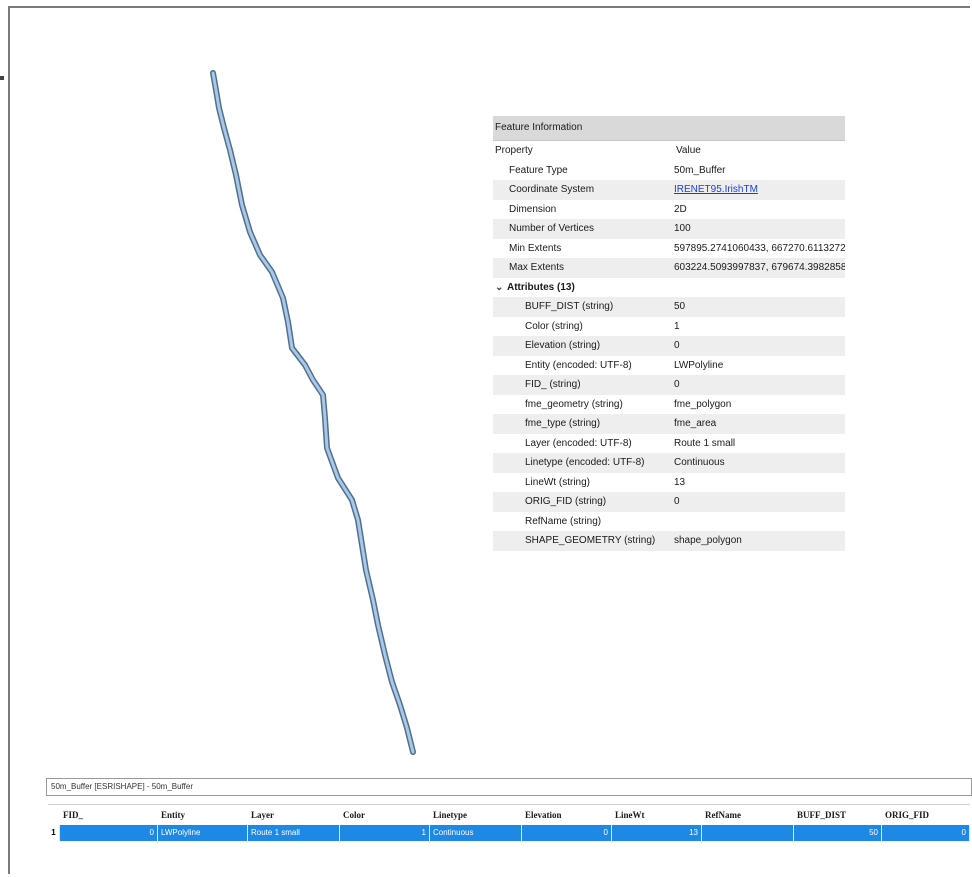  I want to click on cell-fid: 0, so click(109, 833).